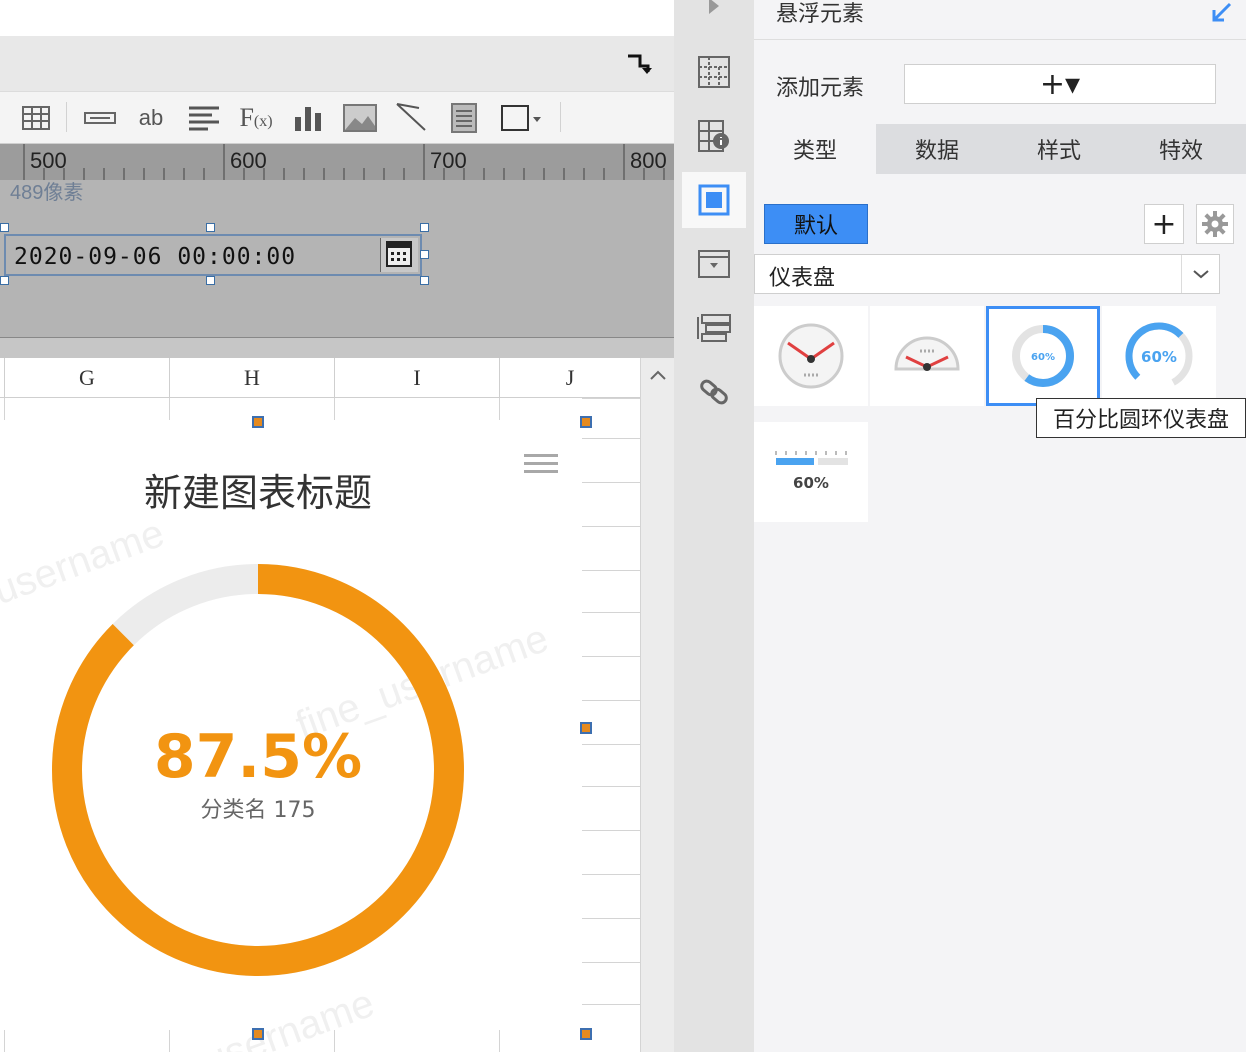 Image resolution: width=1246 pixels, height=1052 pixels. Describe the element at coordinates (987, 274) in the screenshot. I see `chart-type-select: 仪表盘` at that location.